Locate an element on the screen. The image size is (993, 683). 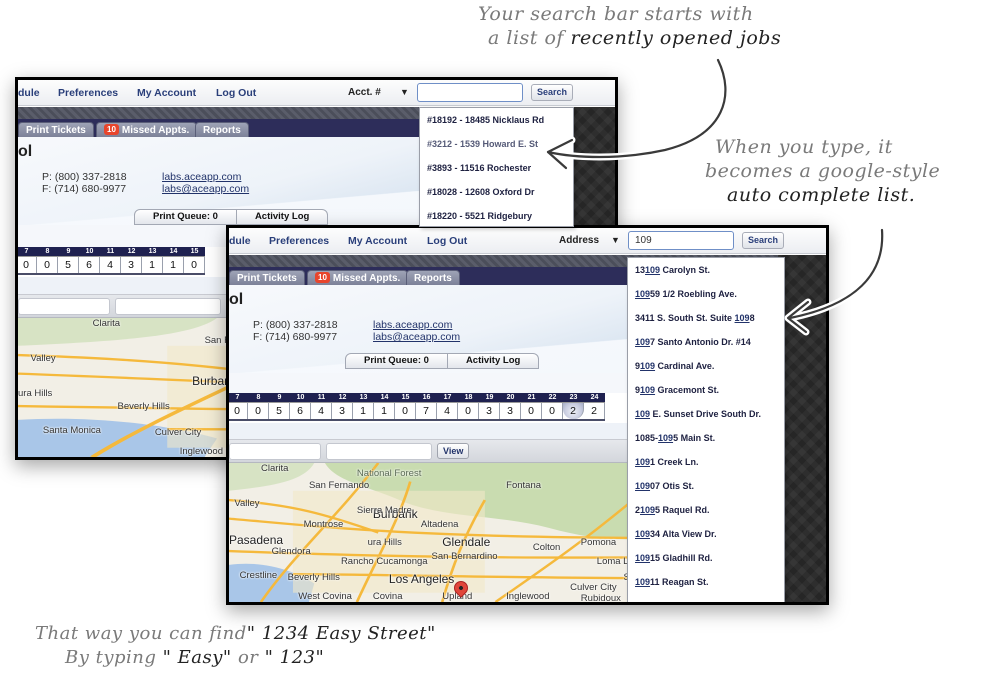
autocomplete-item: 10911 Reagan St. is located at coordinates (706, 582).